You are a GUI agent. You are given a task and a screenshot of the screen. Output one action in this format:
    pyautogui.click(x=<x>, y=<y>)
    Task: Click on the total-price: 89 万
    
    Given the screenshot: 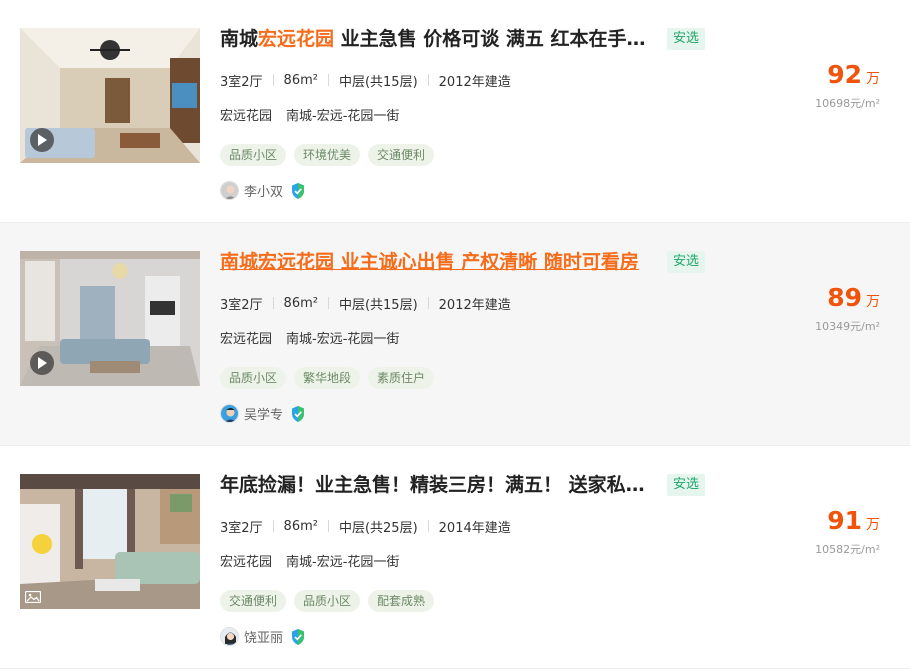 What is the action you would take?
    pyautogui.click(x=853, y=297)
    